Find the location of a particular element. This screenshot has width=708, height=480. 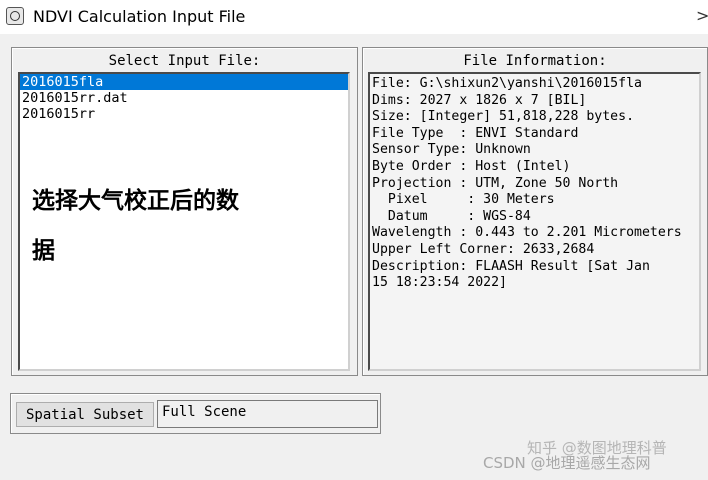

info-line: Projection : UTM, Zone 50 North is located at coordinates (495, 183).